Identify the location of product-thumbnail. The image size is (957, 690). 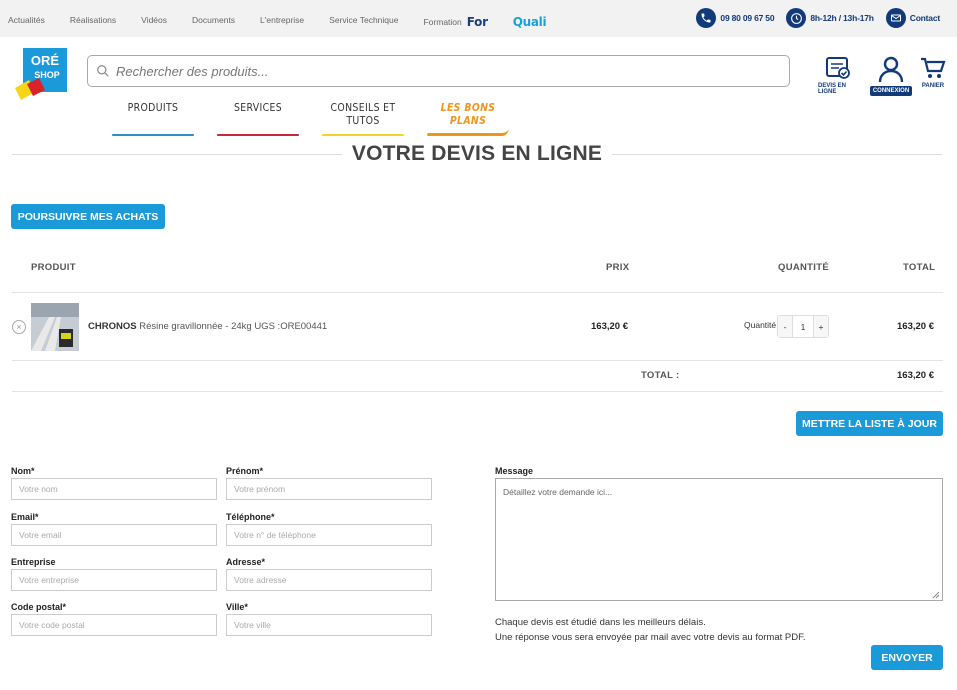
(55, 327).